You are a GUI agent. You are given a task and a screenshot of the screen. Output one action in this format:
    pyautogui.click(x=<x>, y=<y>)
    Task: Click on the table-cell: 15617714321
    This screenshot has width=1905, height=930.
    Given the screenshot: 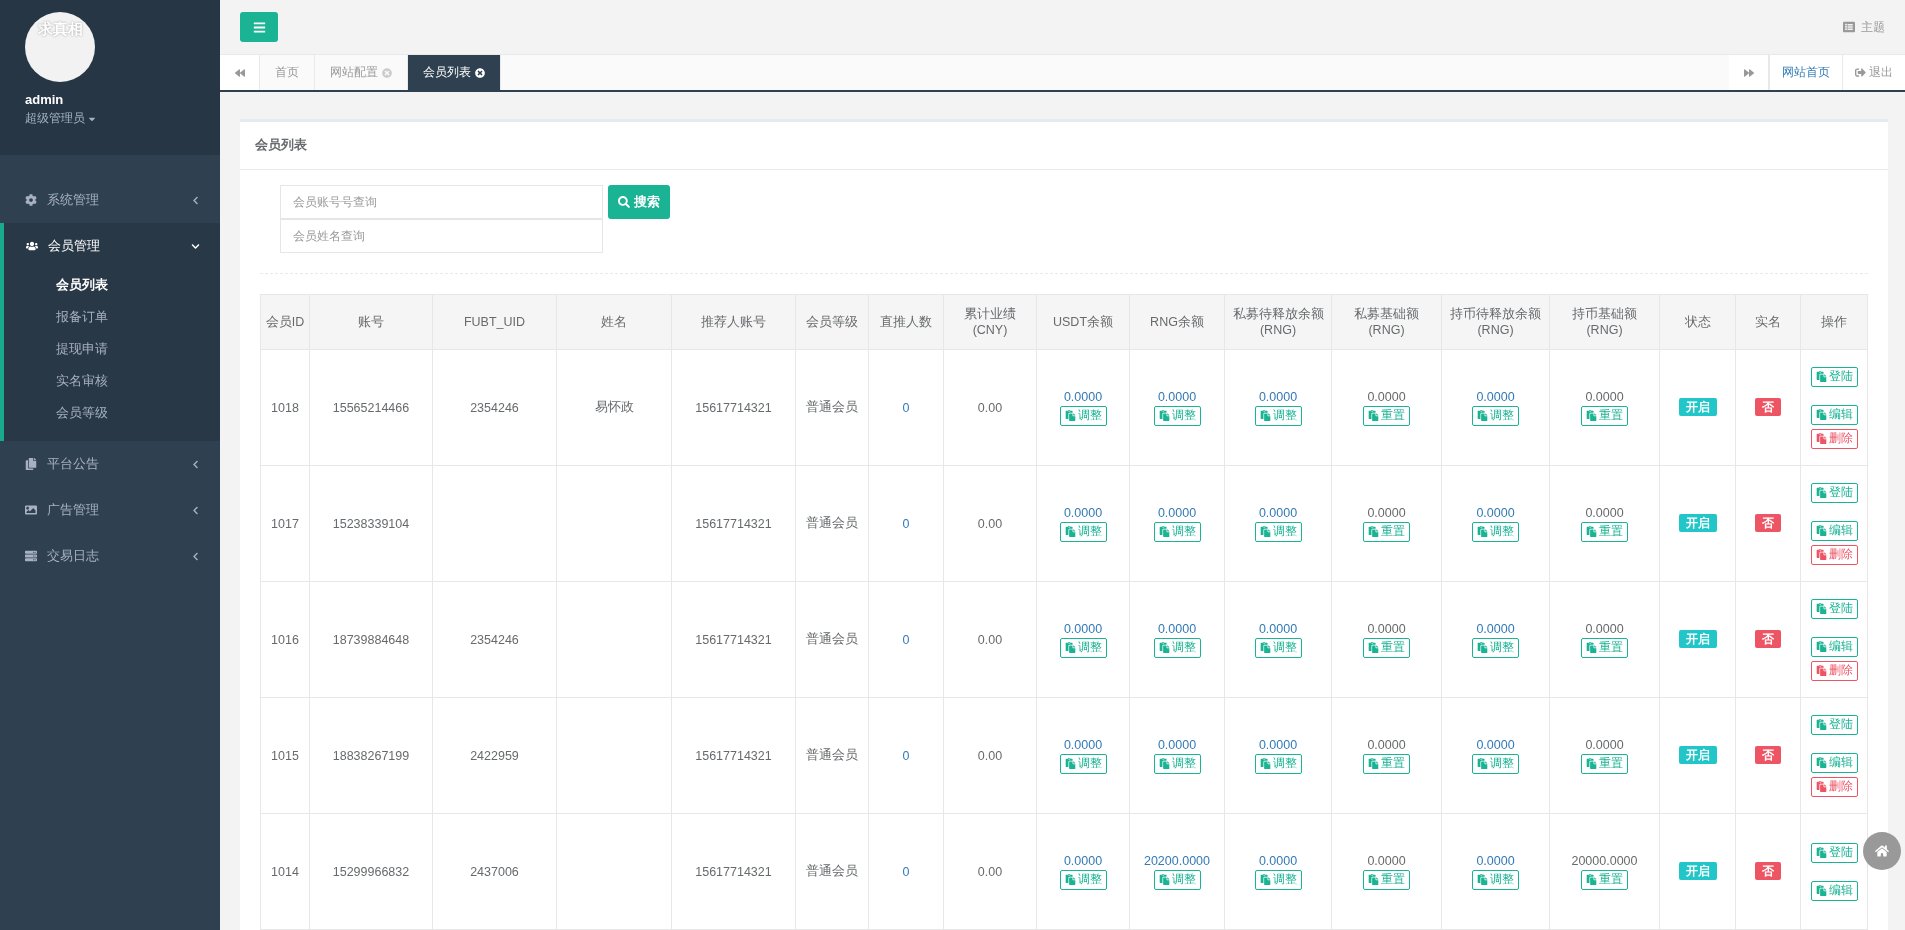 What is the action you would take?
    pyautogui.click(x=733, y=407)
    